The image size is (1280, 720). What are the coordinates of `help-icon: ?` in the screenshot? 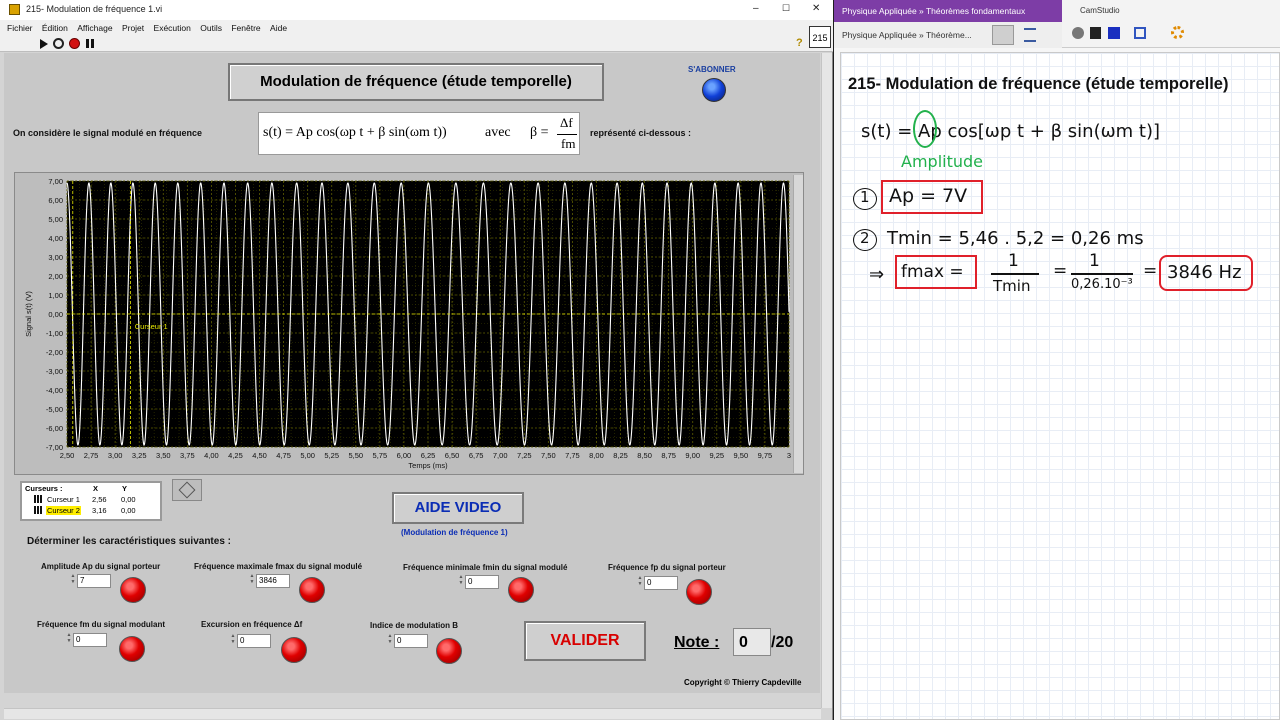 It's located at (799, 43).